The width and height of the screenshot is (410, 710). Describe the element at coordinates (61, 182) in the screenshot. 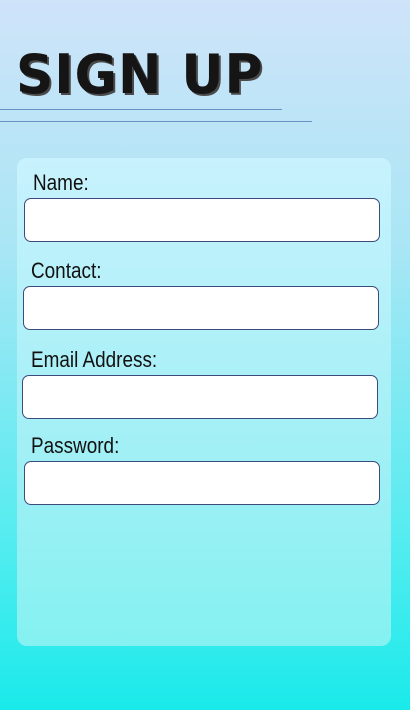

I see `name-label: Name:` at that location.